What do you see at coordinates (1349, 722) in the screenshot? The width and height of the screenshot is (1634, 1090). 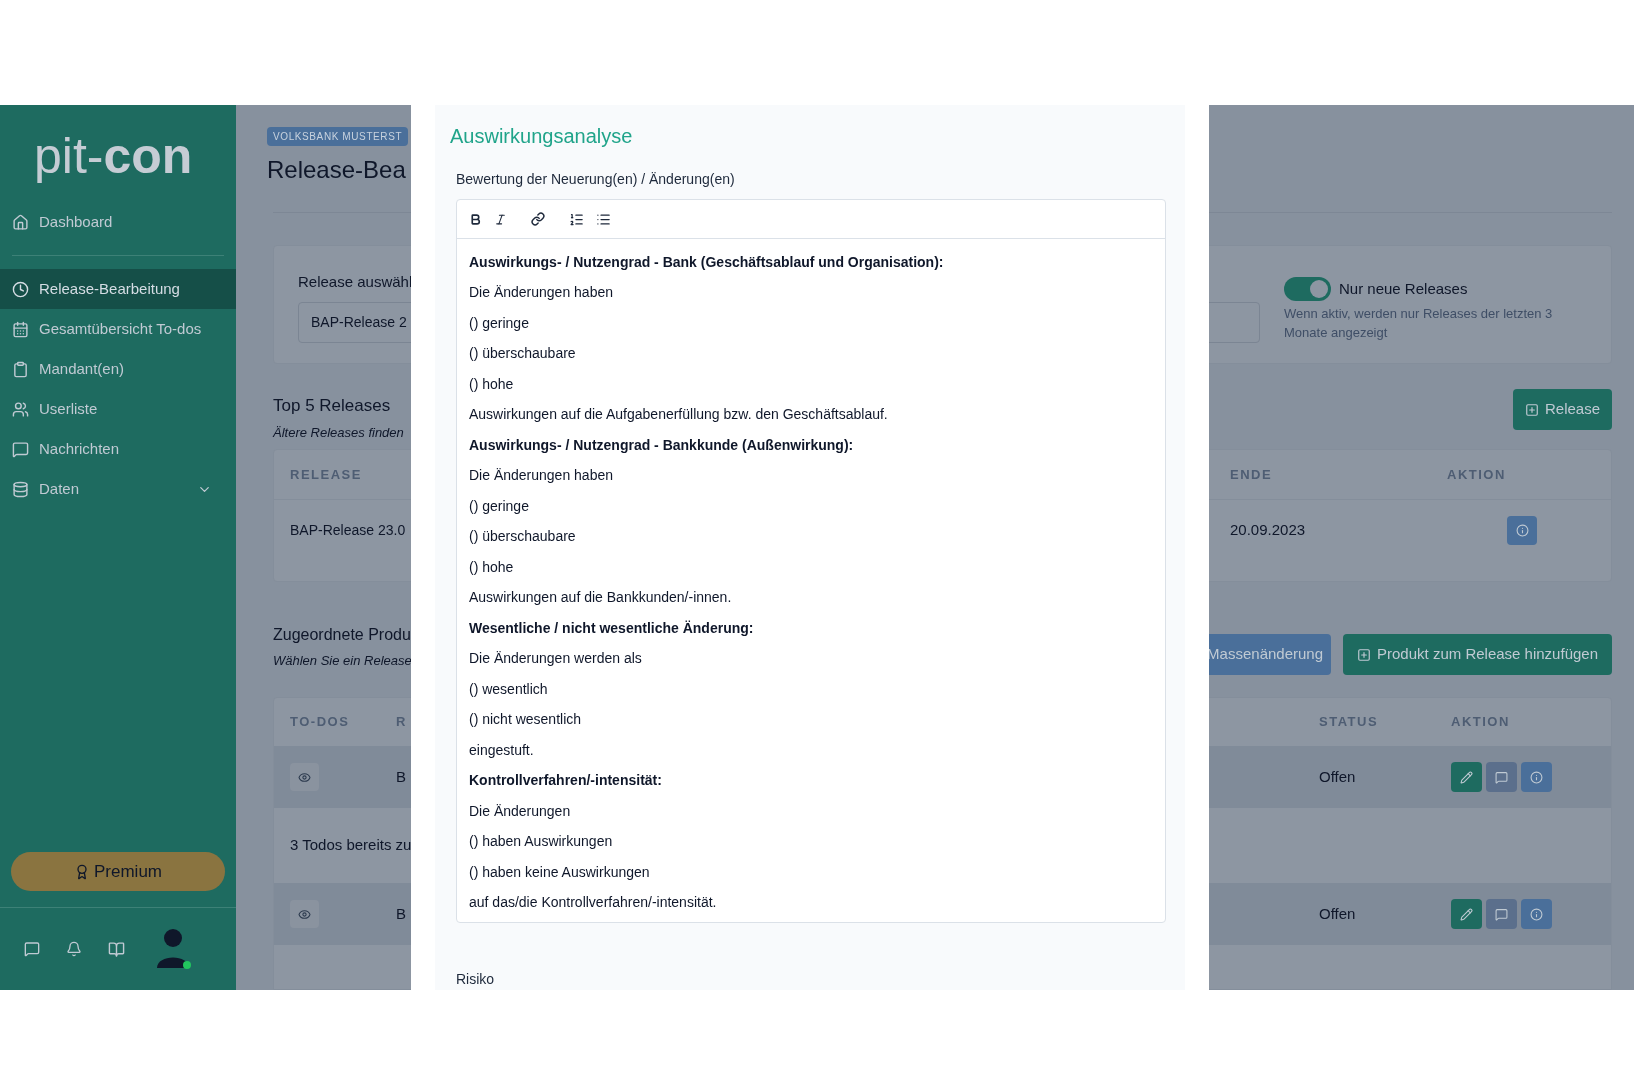 I see `column-header: STATUS` at bounding box center [1349, 722].